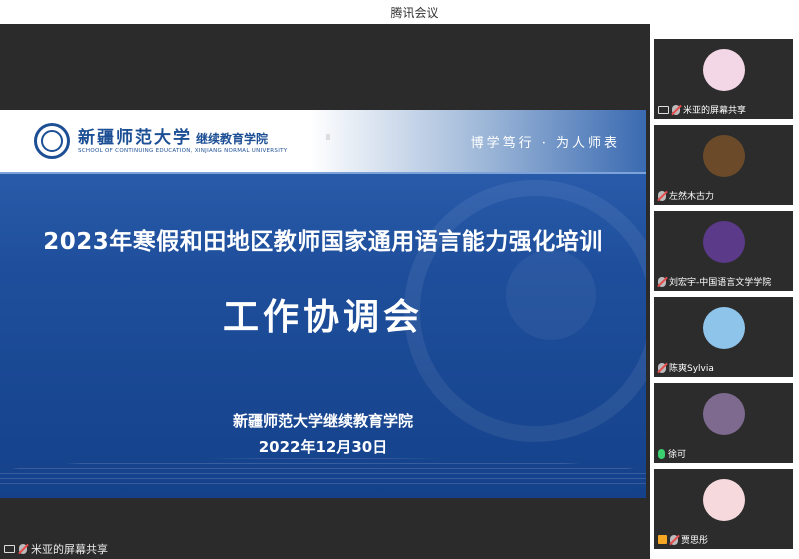 The width and height of the screenshot is (799, 559). I want to click on participant-tile: 刘宏宇-中国语言文学学院, so click(723, 251).